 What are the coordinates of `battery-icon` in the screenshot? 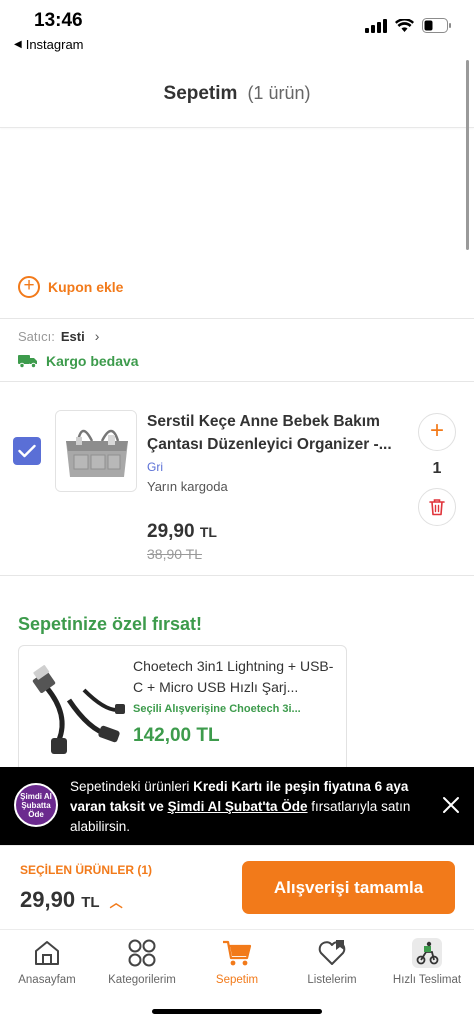 It's located at (436, 25).